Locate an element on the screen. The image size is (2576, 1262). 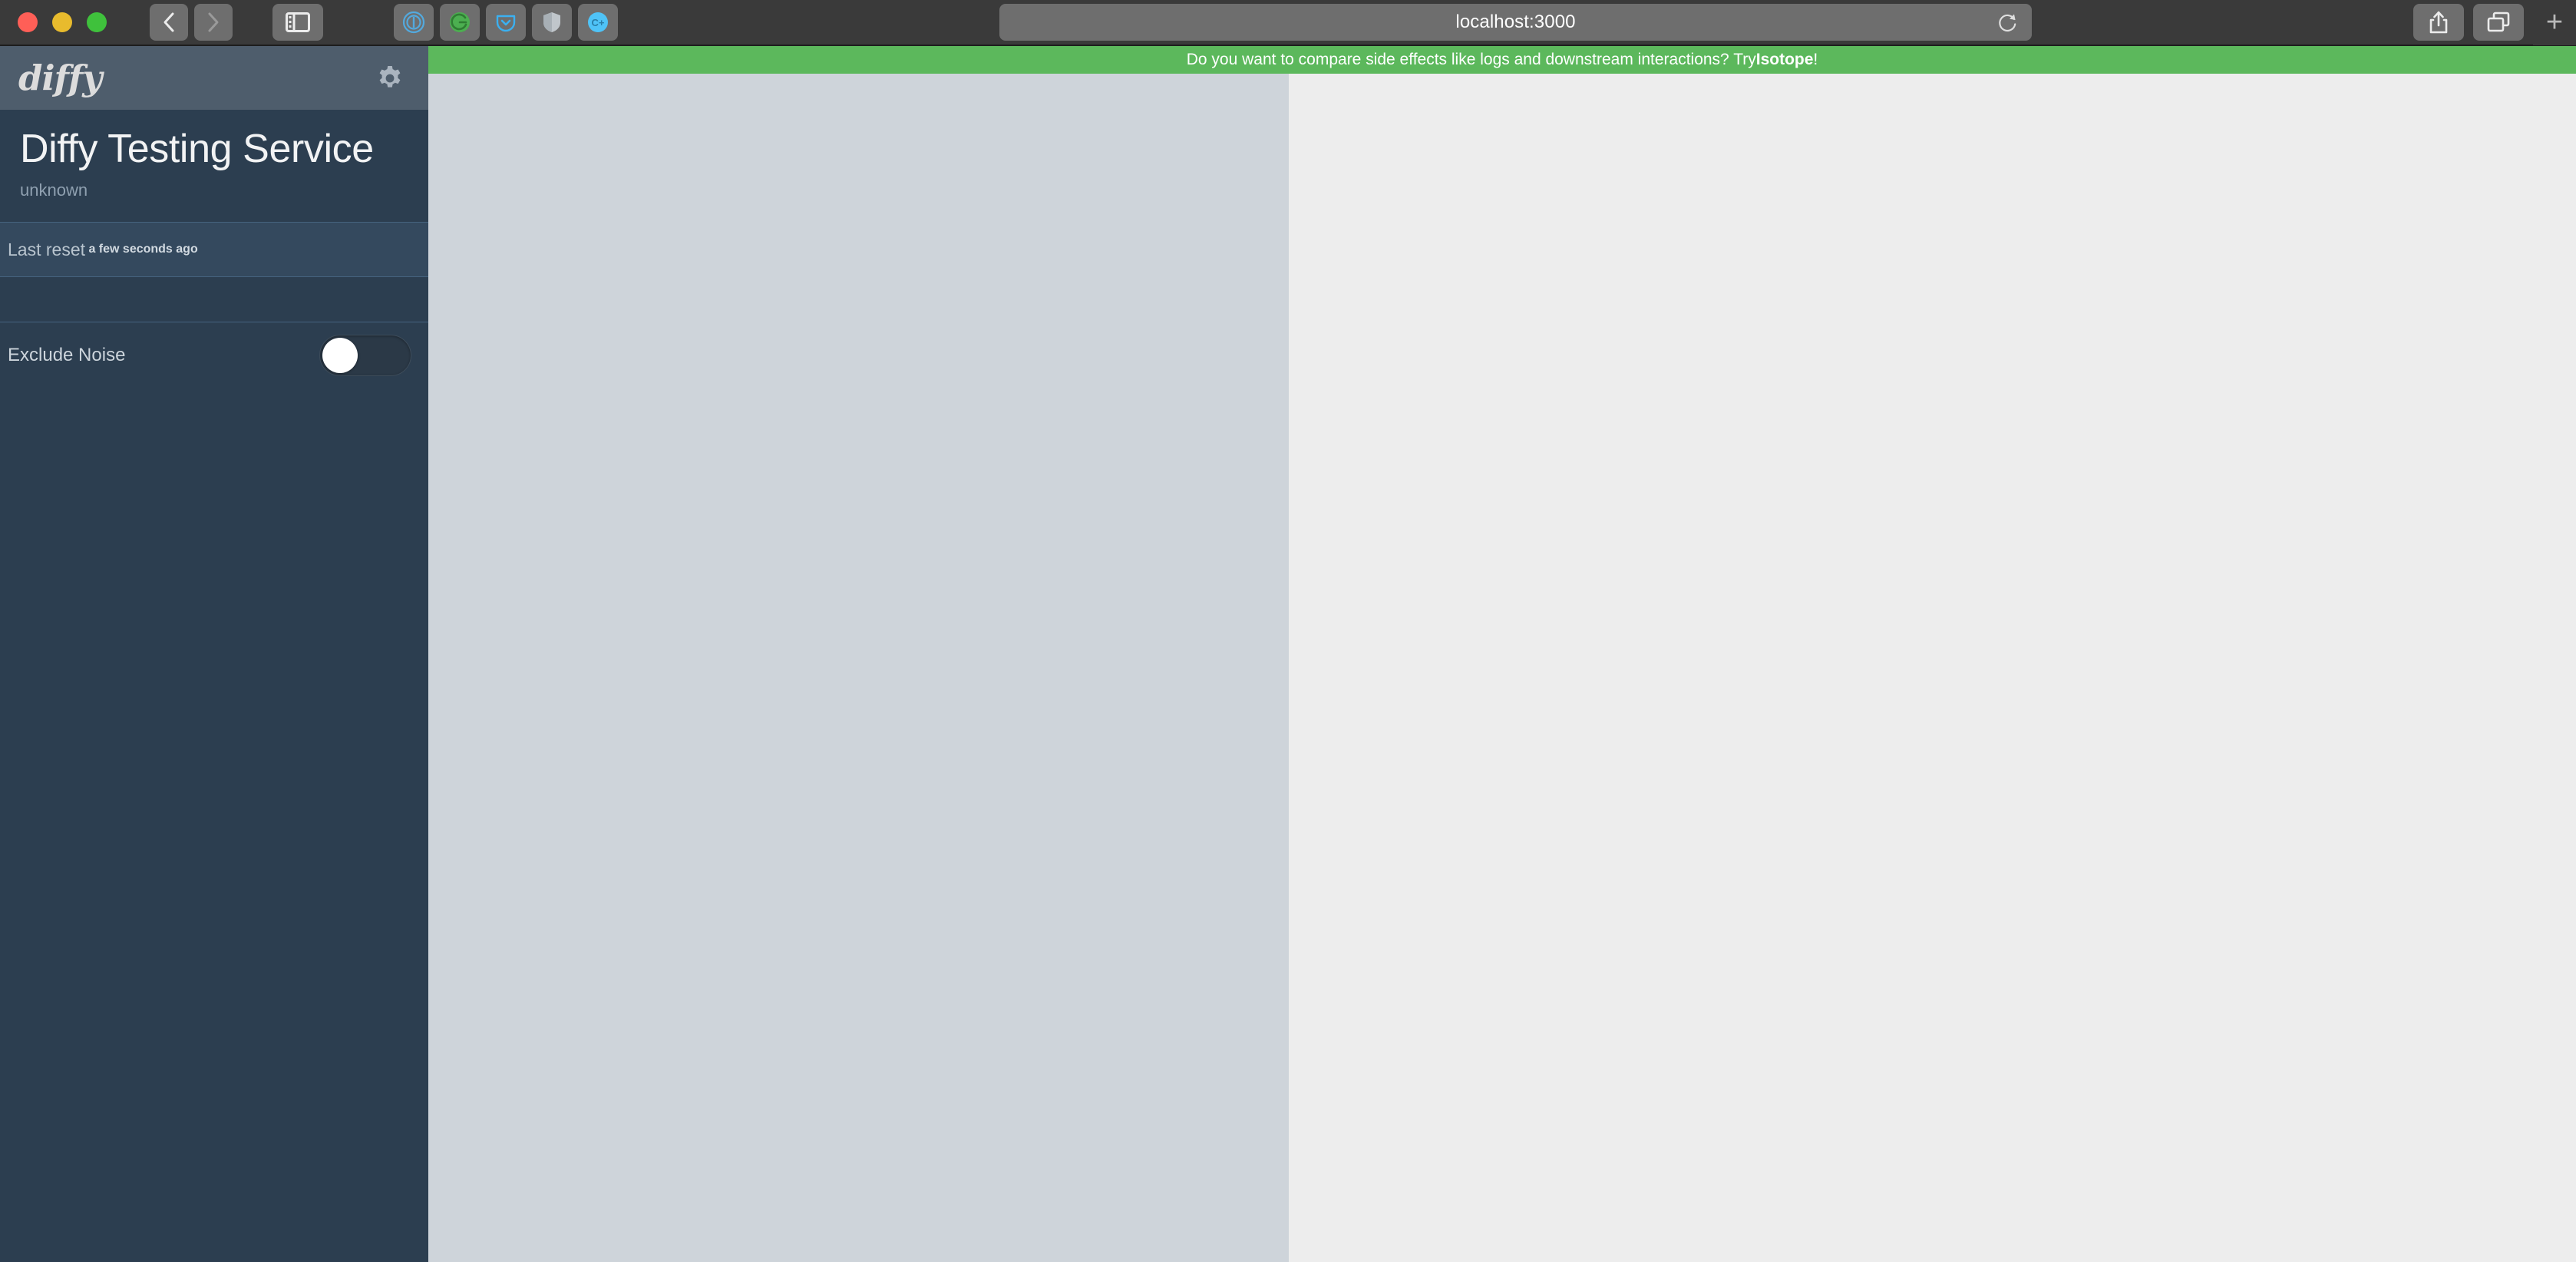
extension-1password-button is located at coordinates (414, 22).